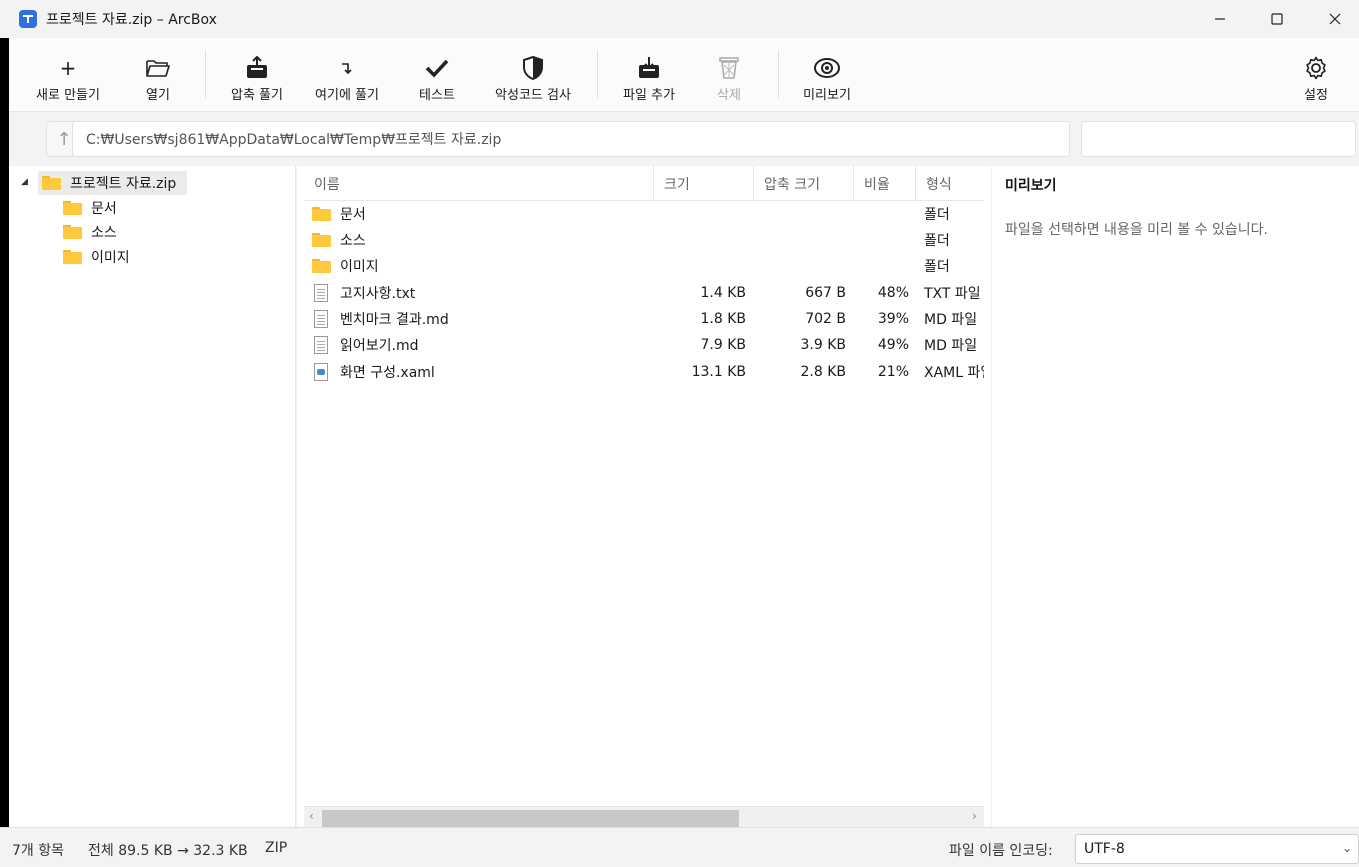 Image resolution: width=1359 pixels, height=867 pixels. What do you see at coordinates (704, 183) in the screenshot?
I see `column-header-size: 크기` at bounding box center [704, 183].